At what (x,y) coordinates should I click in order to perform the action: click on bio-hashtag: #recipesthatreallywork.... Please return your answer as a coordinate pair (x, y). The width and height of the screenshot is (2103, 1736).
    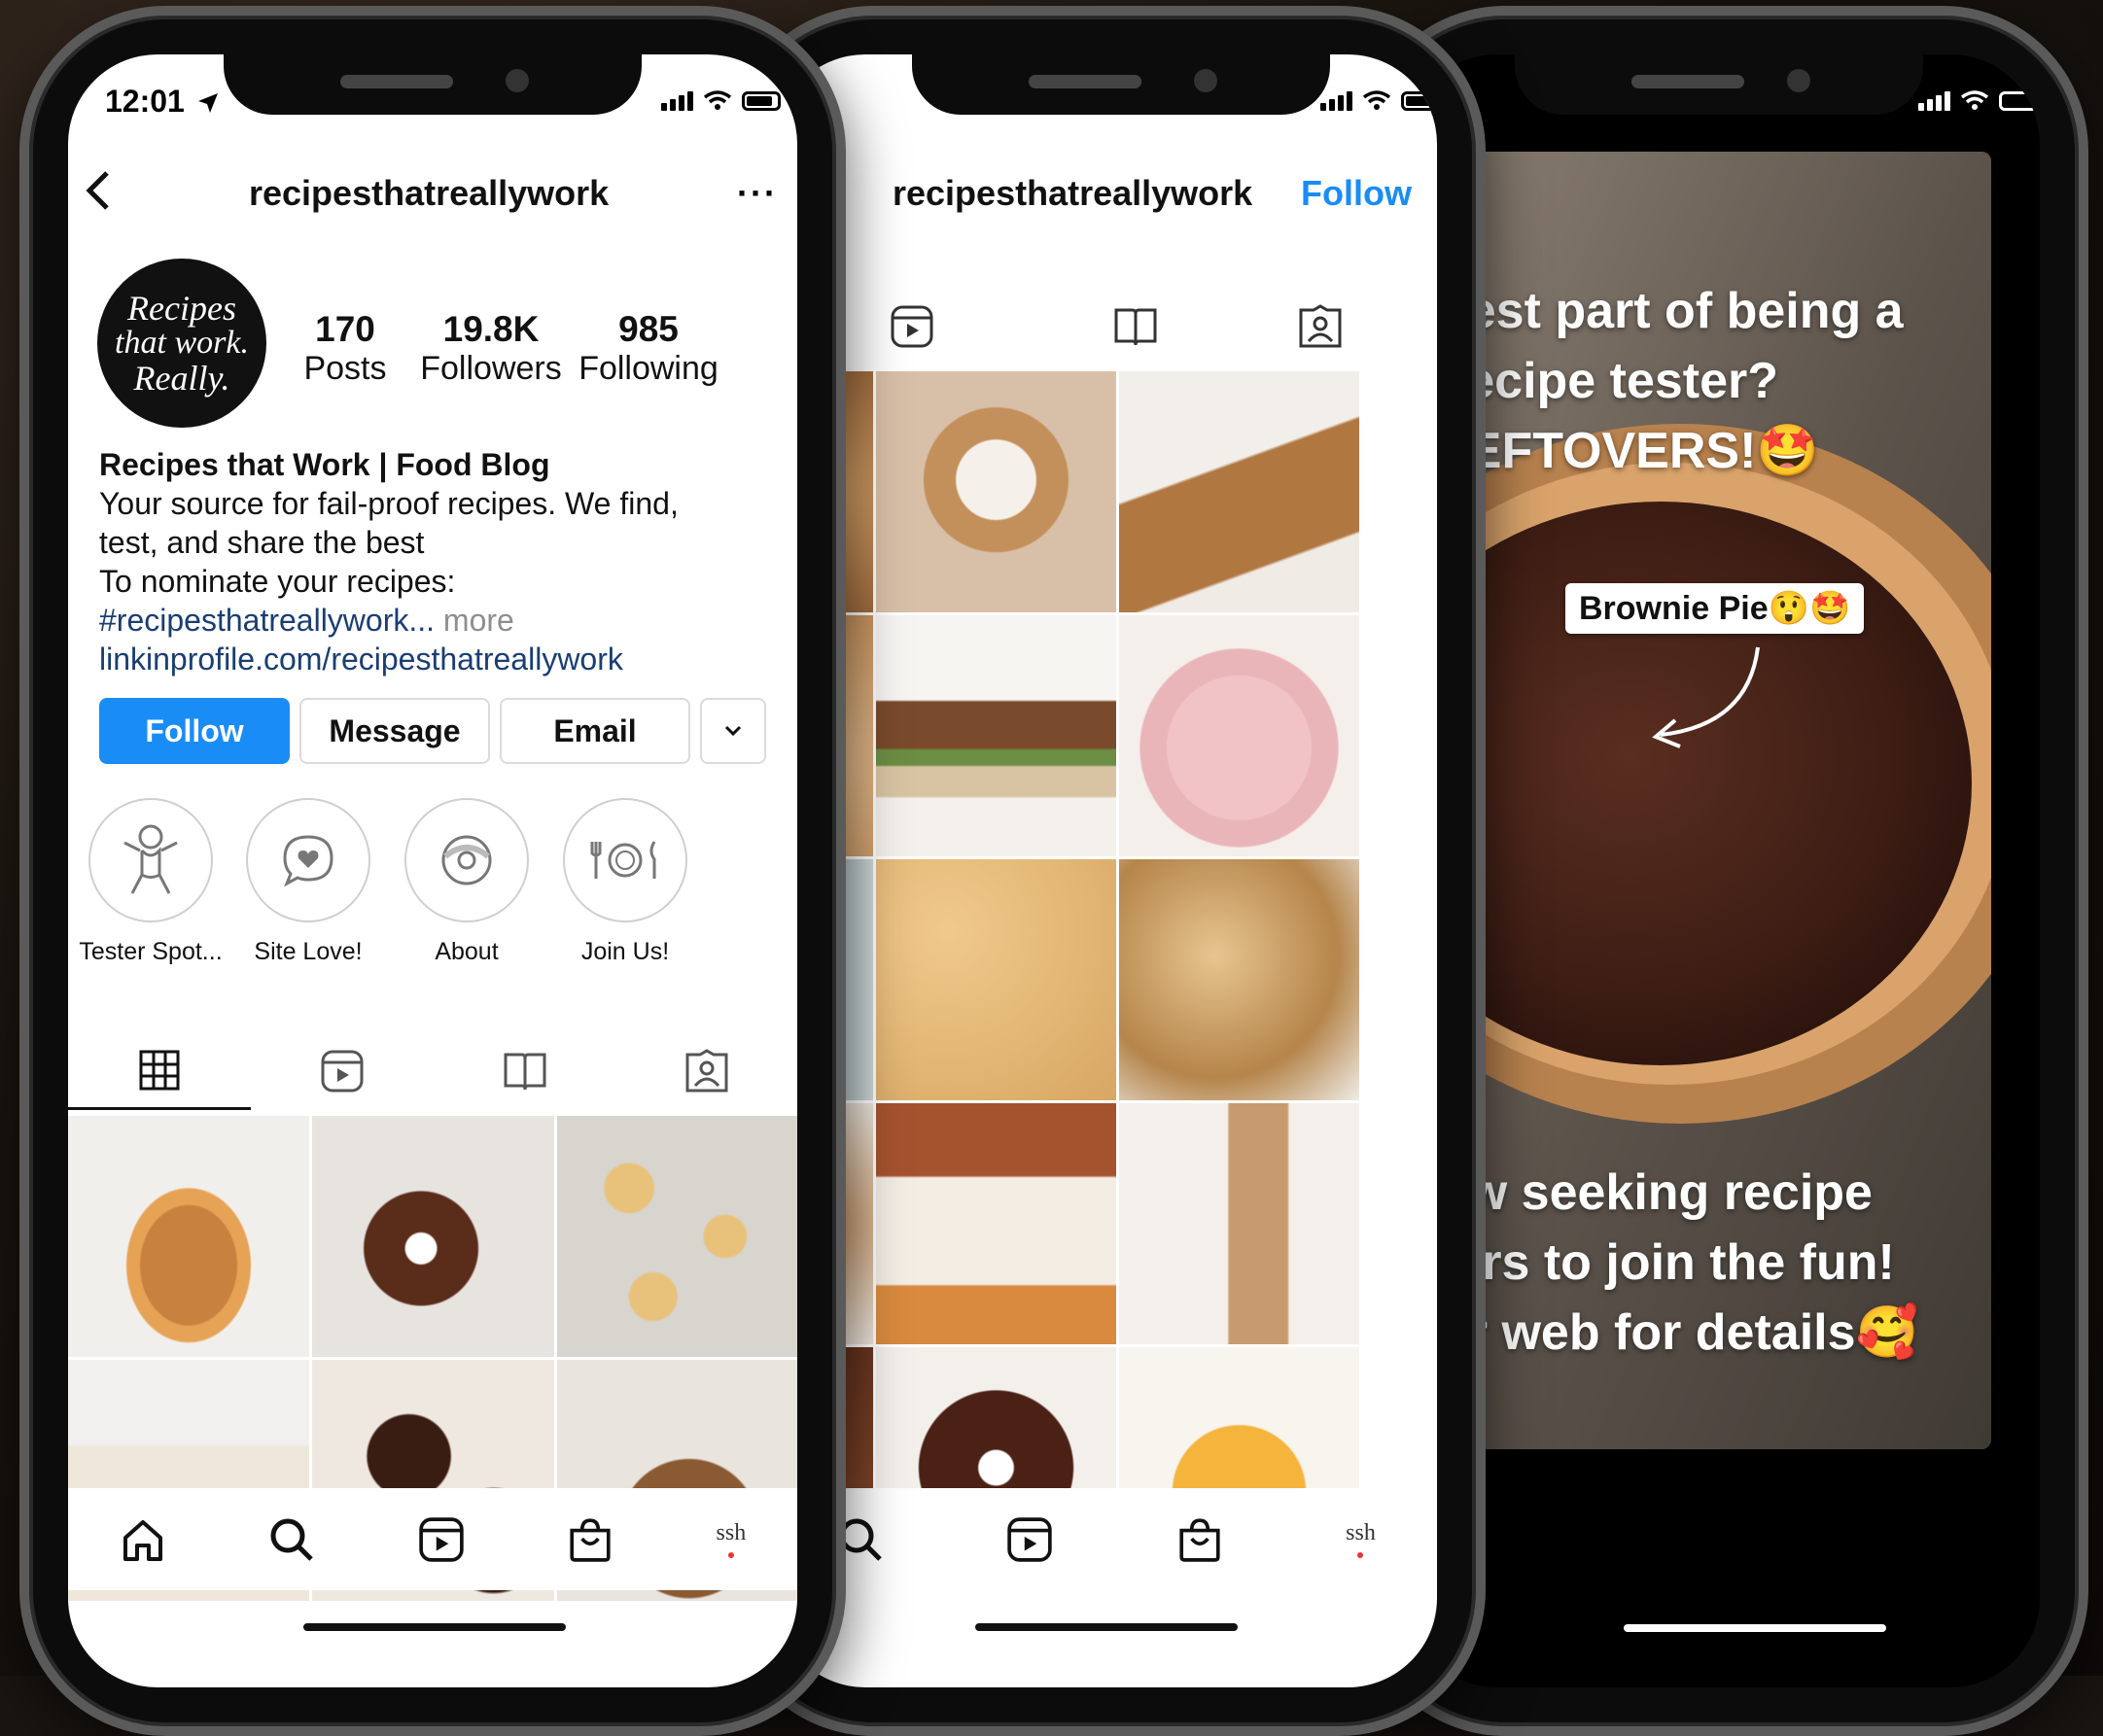
    Looking at the image, I should click on (267, 620).